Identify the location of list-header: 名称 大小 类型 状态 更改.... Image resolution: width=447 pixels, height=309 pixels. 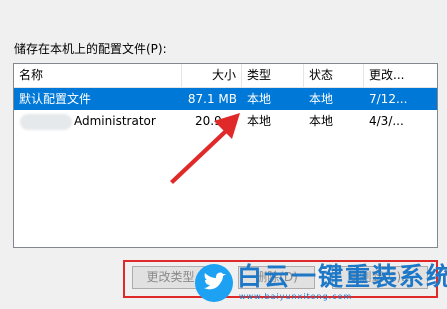
(225, 76).